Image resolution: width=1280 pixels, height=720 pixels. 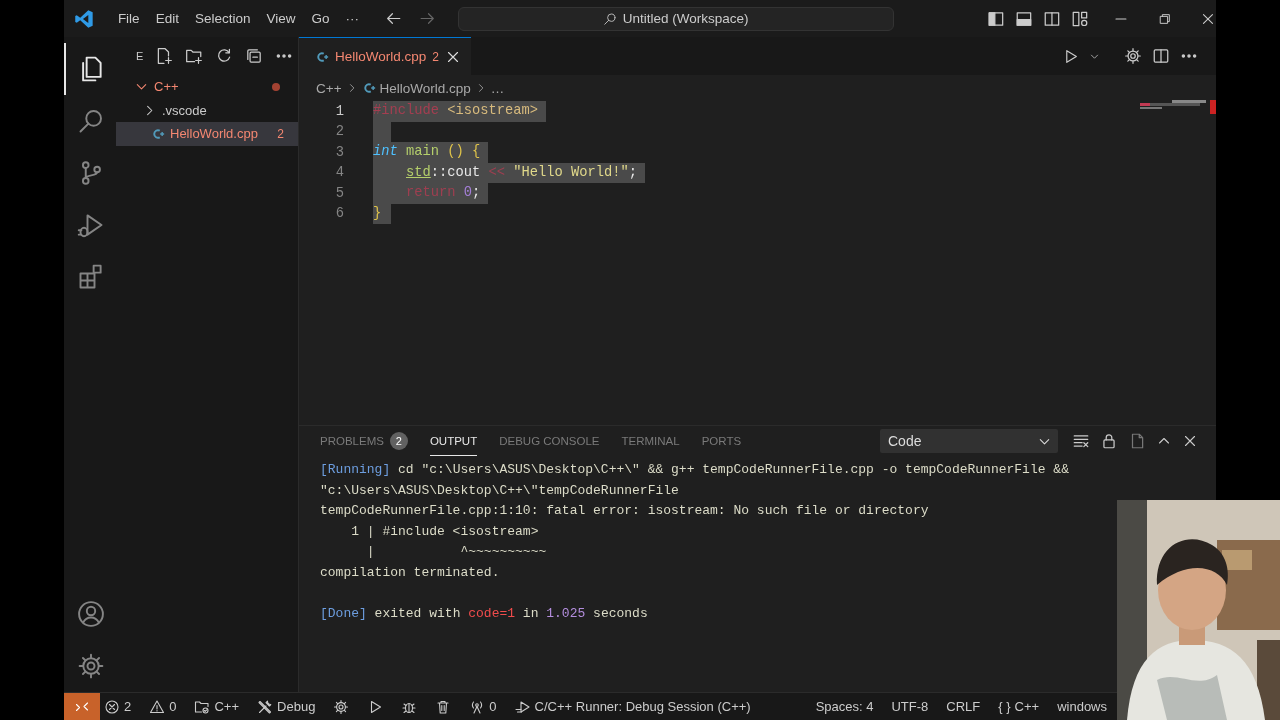 I want to click on output-line: [Running] cd "c:\Users\ASUS\Desktop\C++\" && g++ tempCodeRunnerFile.cpp -o tempCodeRunnerFile &&, so click(x=695, y=470).